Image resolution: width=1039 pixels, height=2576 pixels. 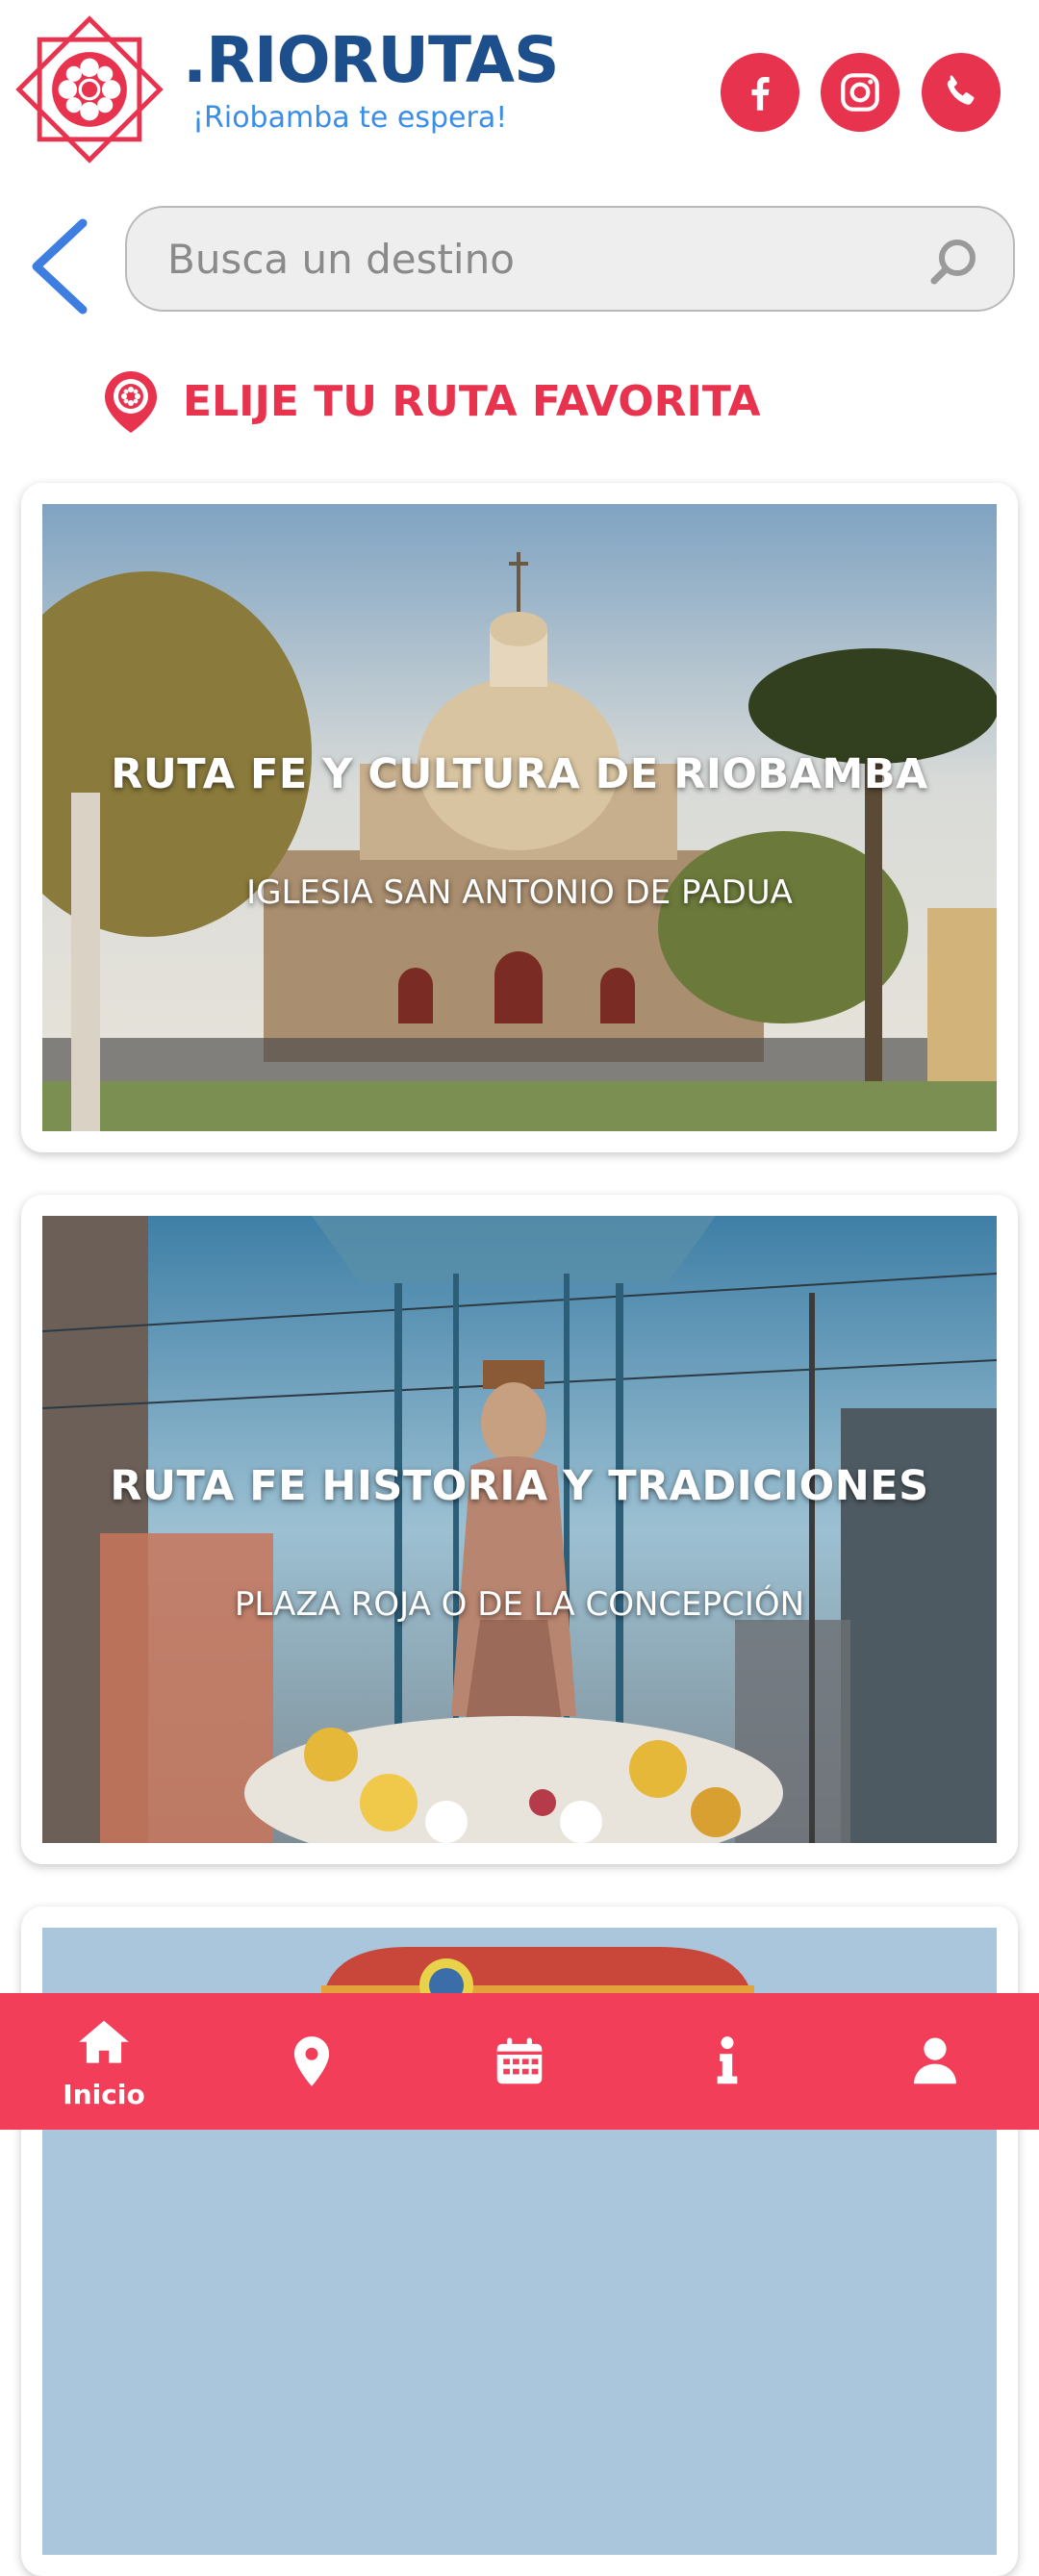 I want to click on search-bar, so click(x=570, y=259).